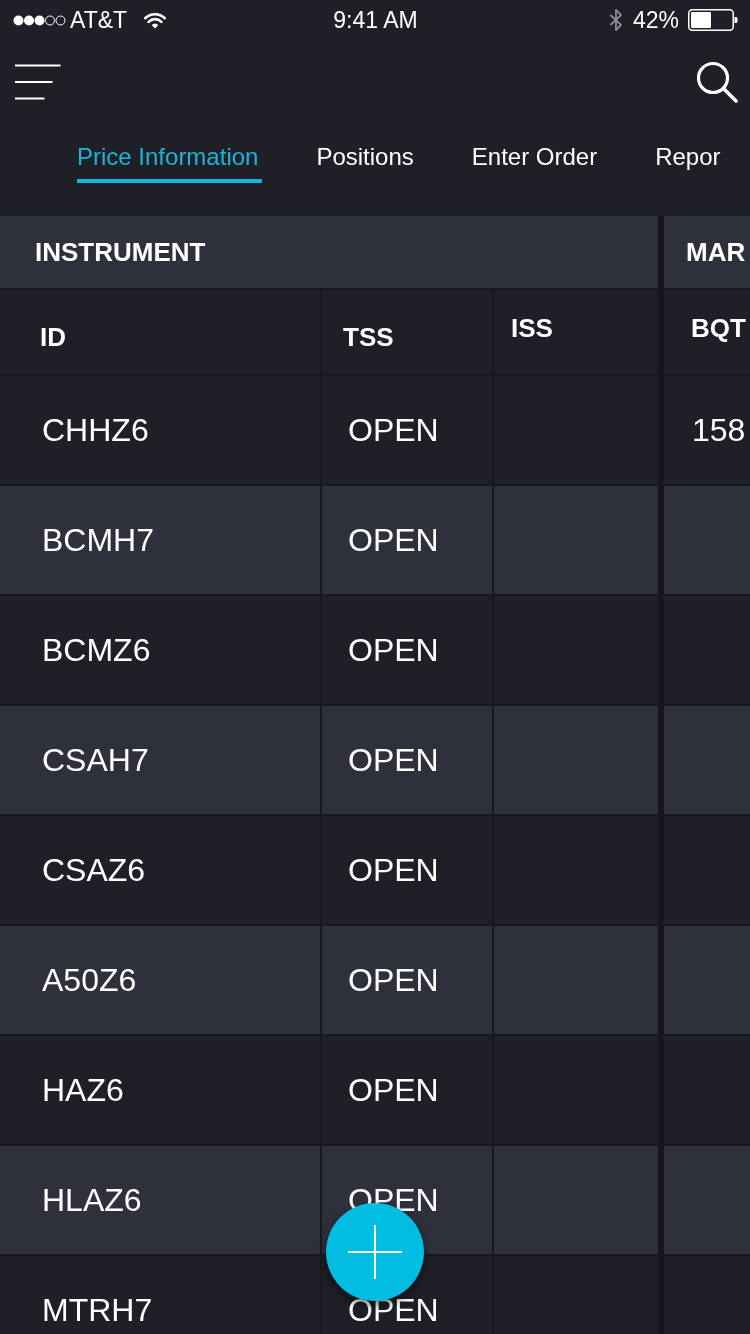  I want to click on table-row: BCMZ6 OPEN, so click(375, 651).